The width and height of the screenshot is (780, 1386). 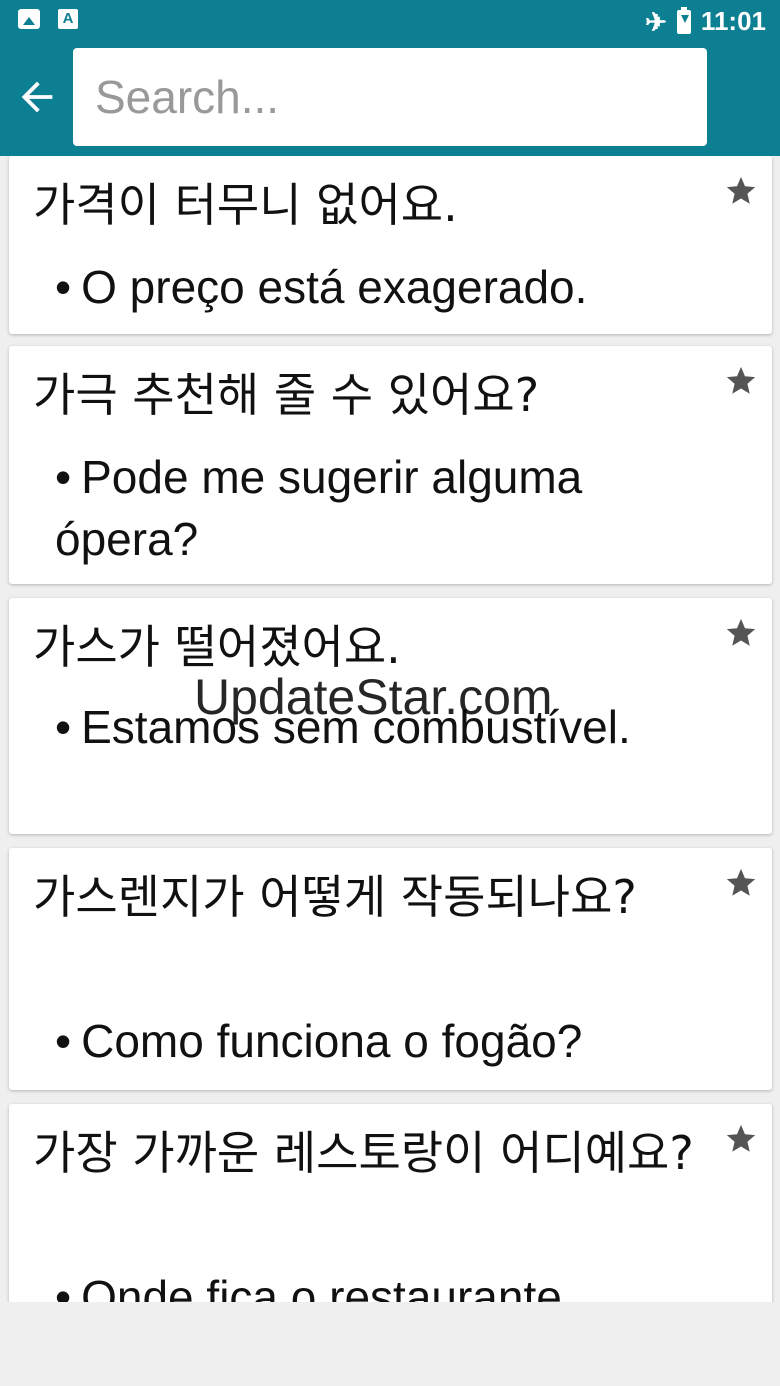 I want to click on search-input, so click(x=390, y=97).